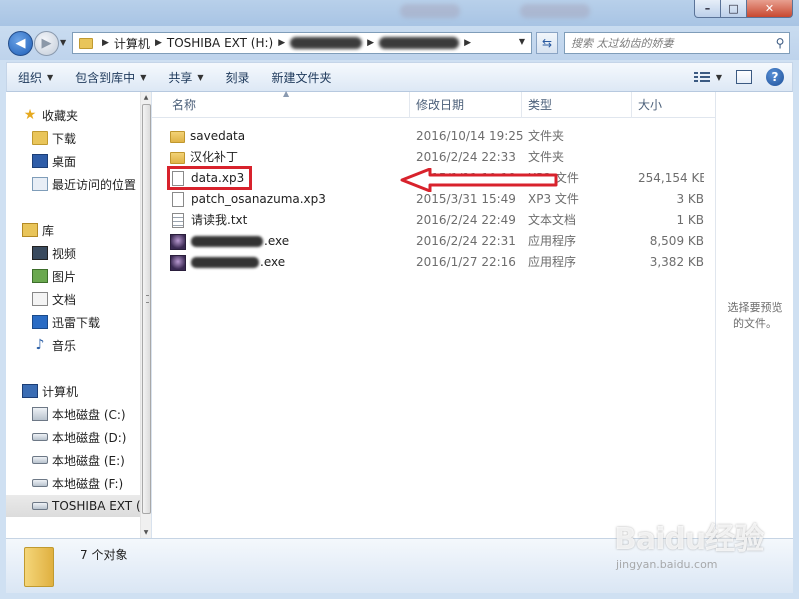 The width and height of the screenshot is (799, 599). What do you see at coordinates (734, 9) in the screenshot?
I see `maximize-button: □` at bounding box center [734, 9].